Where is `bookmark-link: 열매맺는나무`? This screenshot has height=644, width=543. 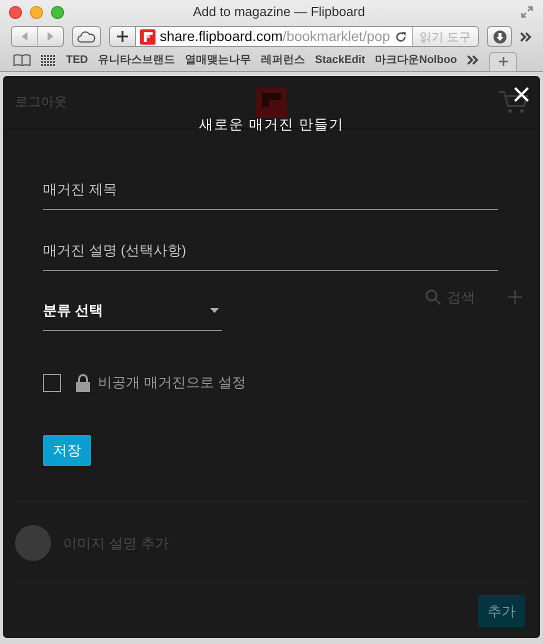 bookmark-link: 열매맺는나무 is located at coordinates (218, 60).